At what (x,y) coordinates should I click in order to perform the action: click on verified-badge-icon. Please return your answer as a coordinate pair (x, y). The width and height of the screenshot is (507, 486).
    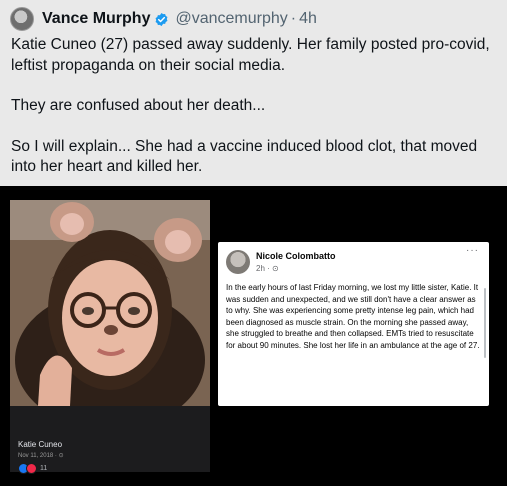
    Looking at the image, I should click on (162, 19).